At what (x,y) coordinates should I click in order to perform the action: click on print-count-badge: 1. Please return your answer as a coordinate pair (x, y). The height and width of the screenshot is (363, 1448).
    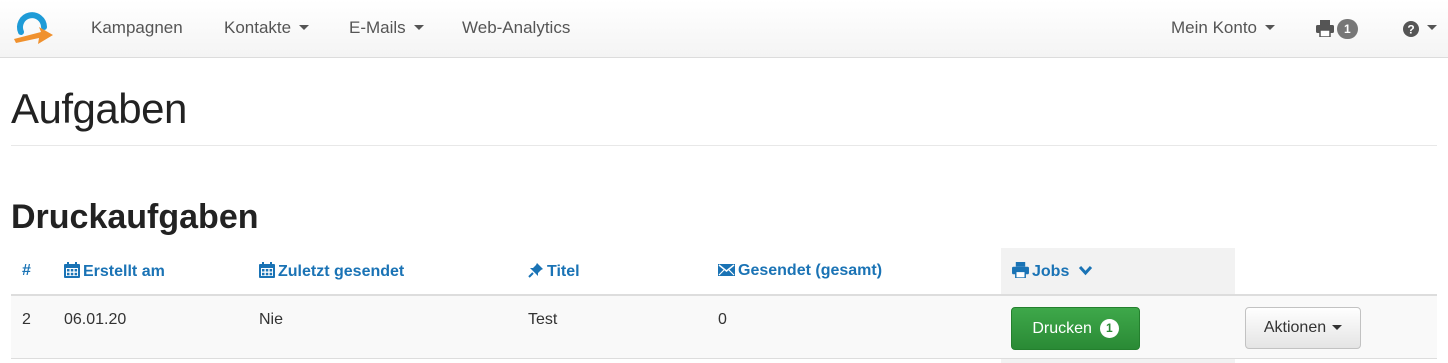
    Looking at the image, I should click on (1347, 28).